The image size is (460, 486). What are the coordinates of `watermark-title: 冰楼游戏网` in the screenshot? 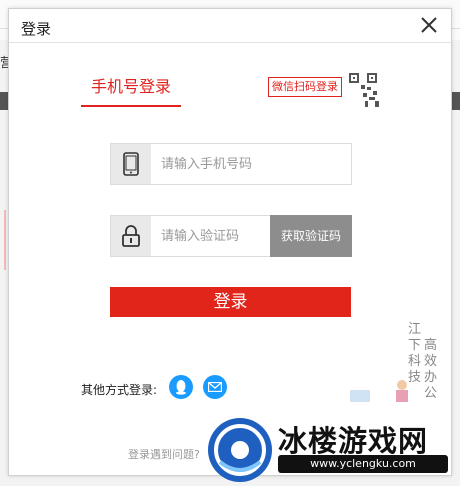 It's located at (353, 441).